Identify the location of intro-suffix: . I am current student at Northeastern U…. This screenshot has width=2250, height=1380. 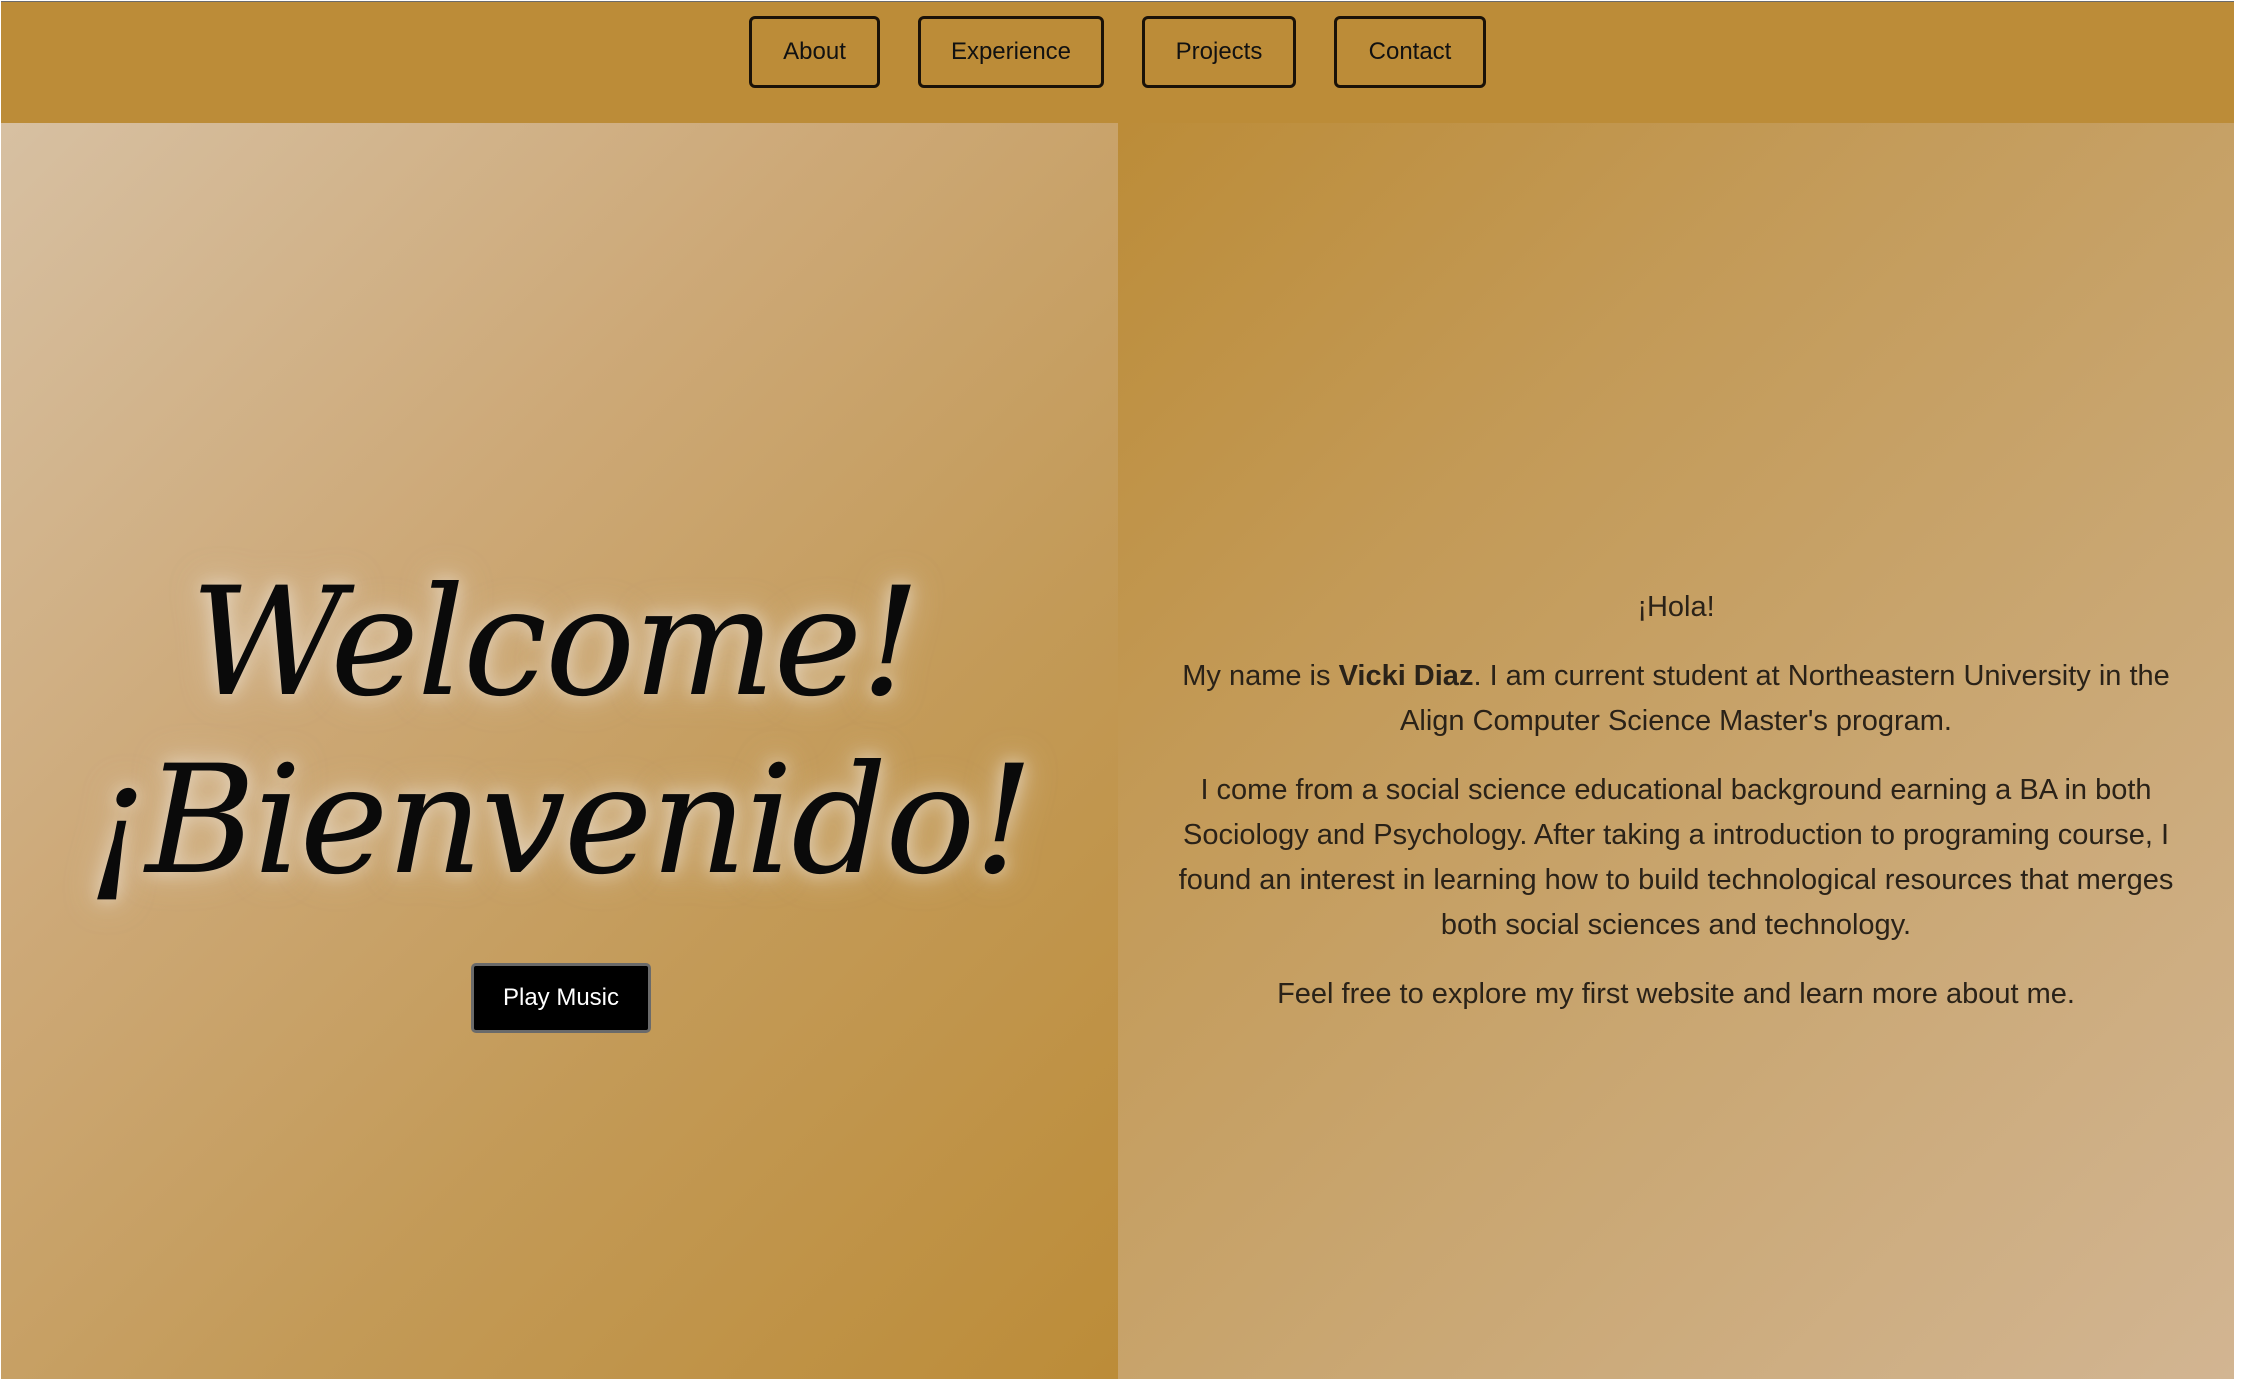
(1785, 698).